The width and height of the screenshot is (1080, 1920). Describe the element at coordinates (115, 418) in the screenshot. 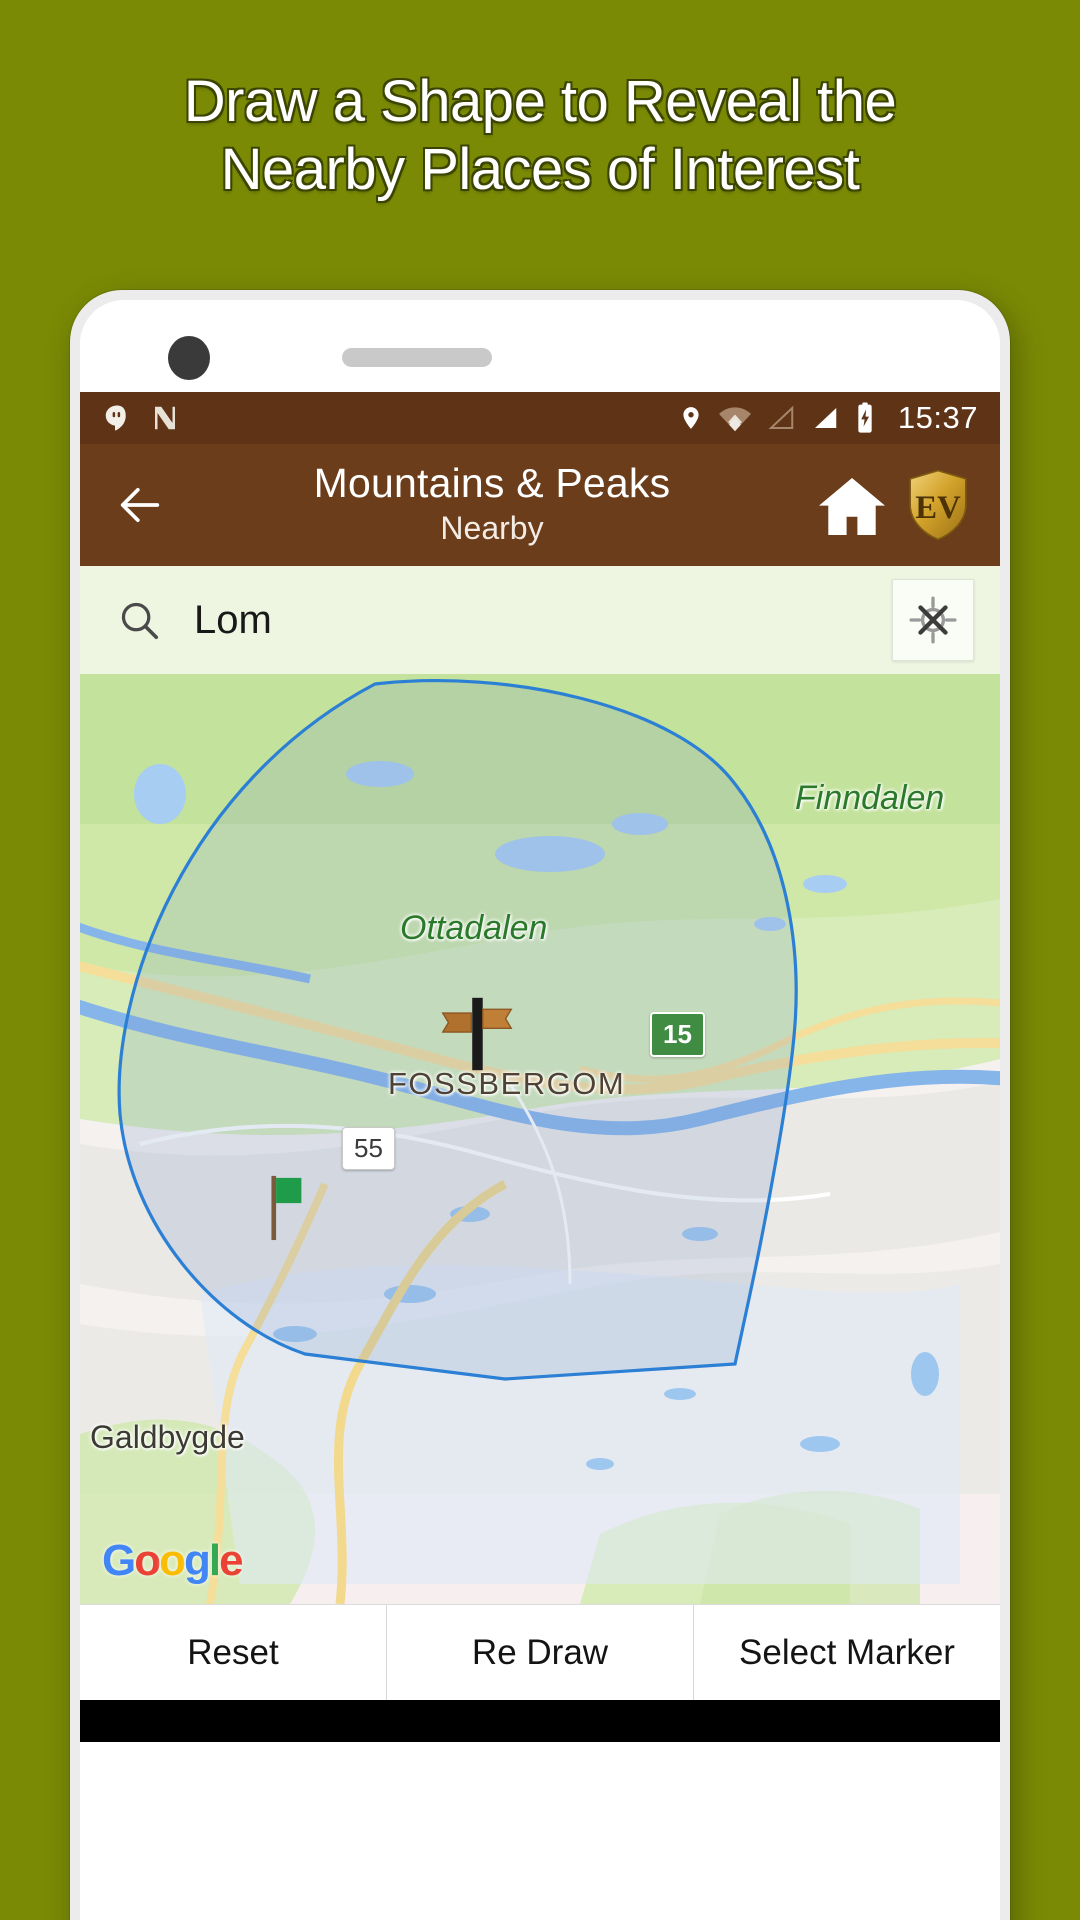

I see `hangouts-icon` at that location.